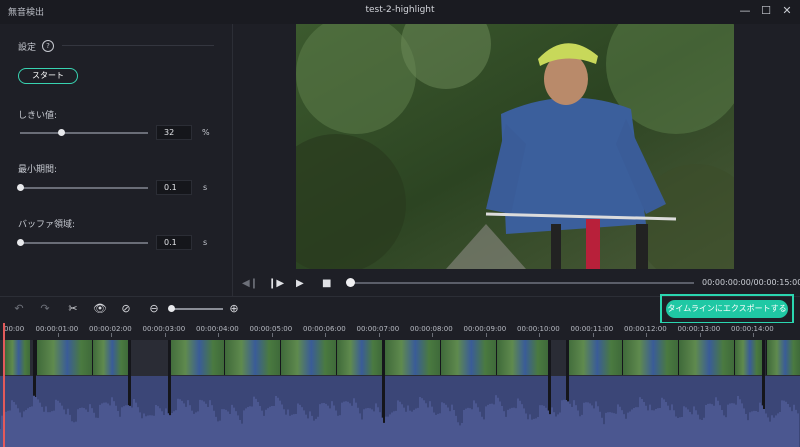 The image size is (800, 447). What do you see at coordinates (19, 308) in the screenshot?
I see `undo-icon: ↶` at bounding box center [19, 308].